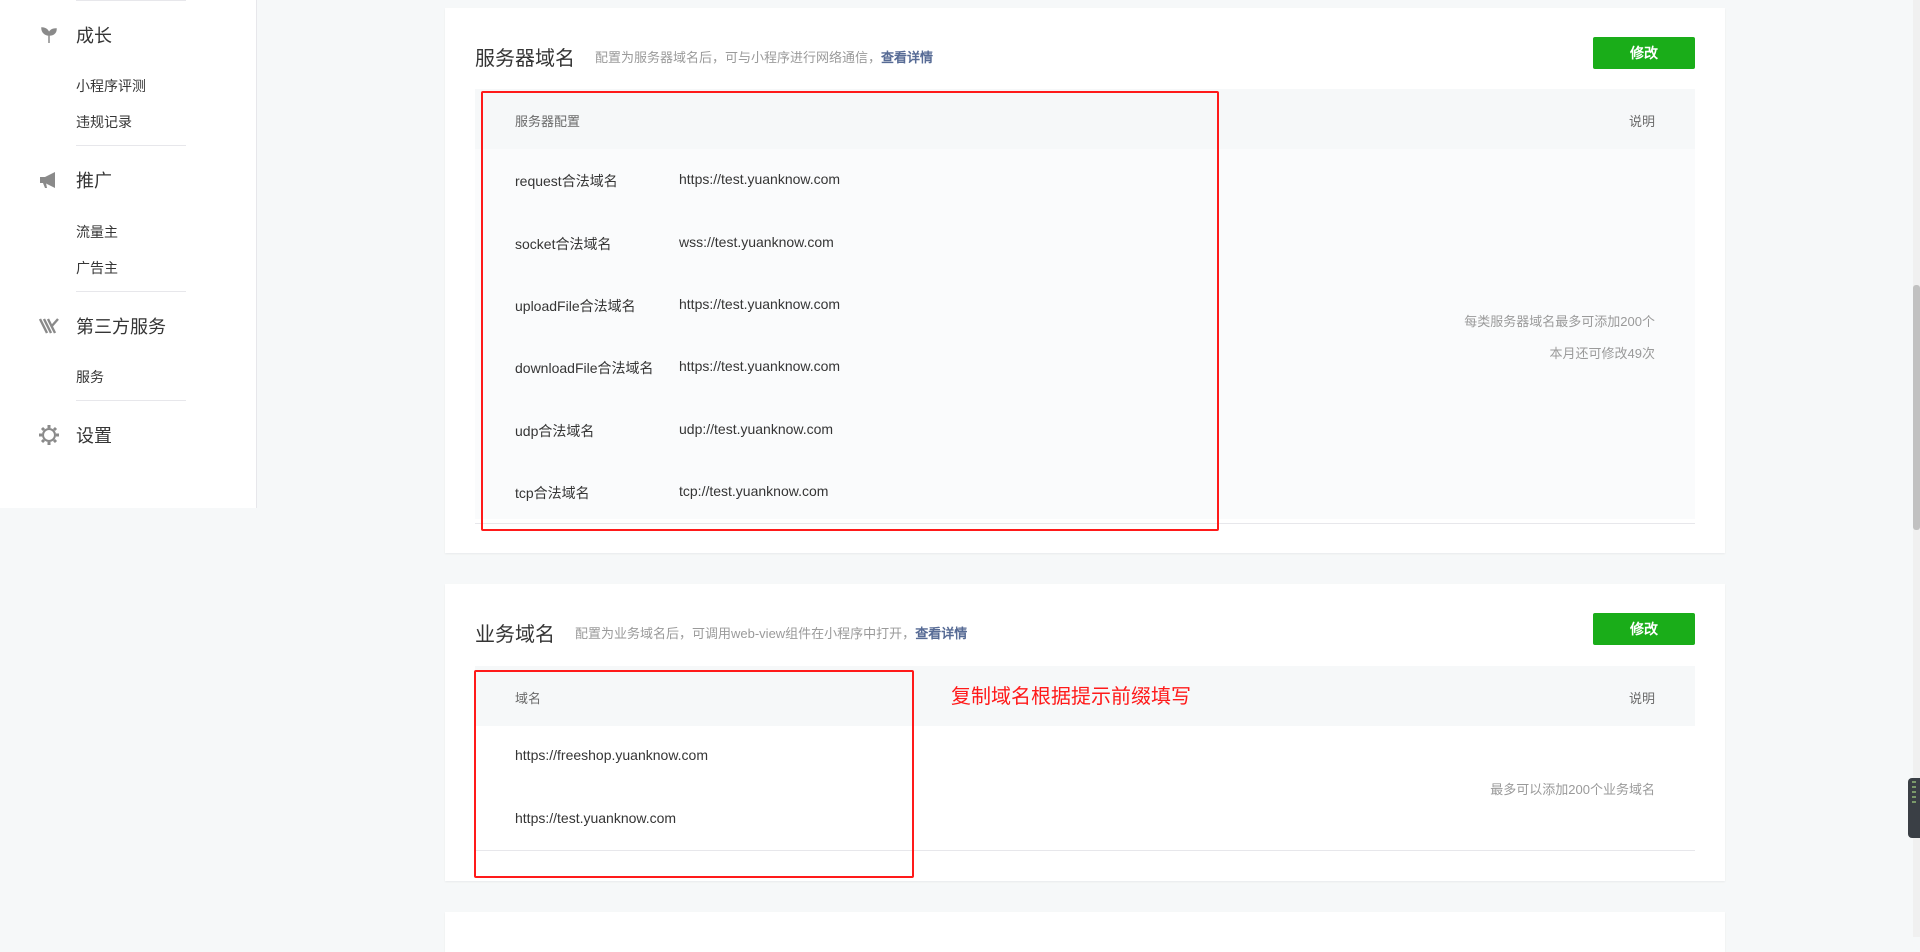 The height and width of the screenshot is (952, 1920). Describe the element at coordinates (738, 57) in the screenshot. I see `server-domain-desc-text: 配置为服务器域名后，可与小程序进行网络通信，` at that location.